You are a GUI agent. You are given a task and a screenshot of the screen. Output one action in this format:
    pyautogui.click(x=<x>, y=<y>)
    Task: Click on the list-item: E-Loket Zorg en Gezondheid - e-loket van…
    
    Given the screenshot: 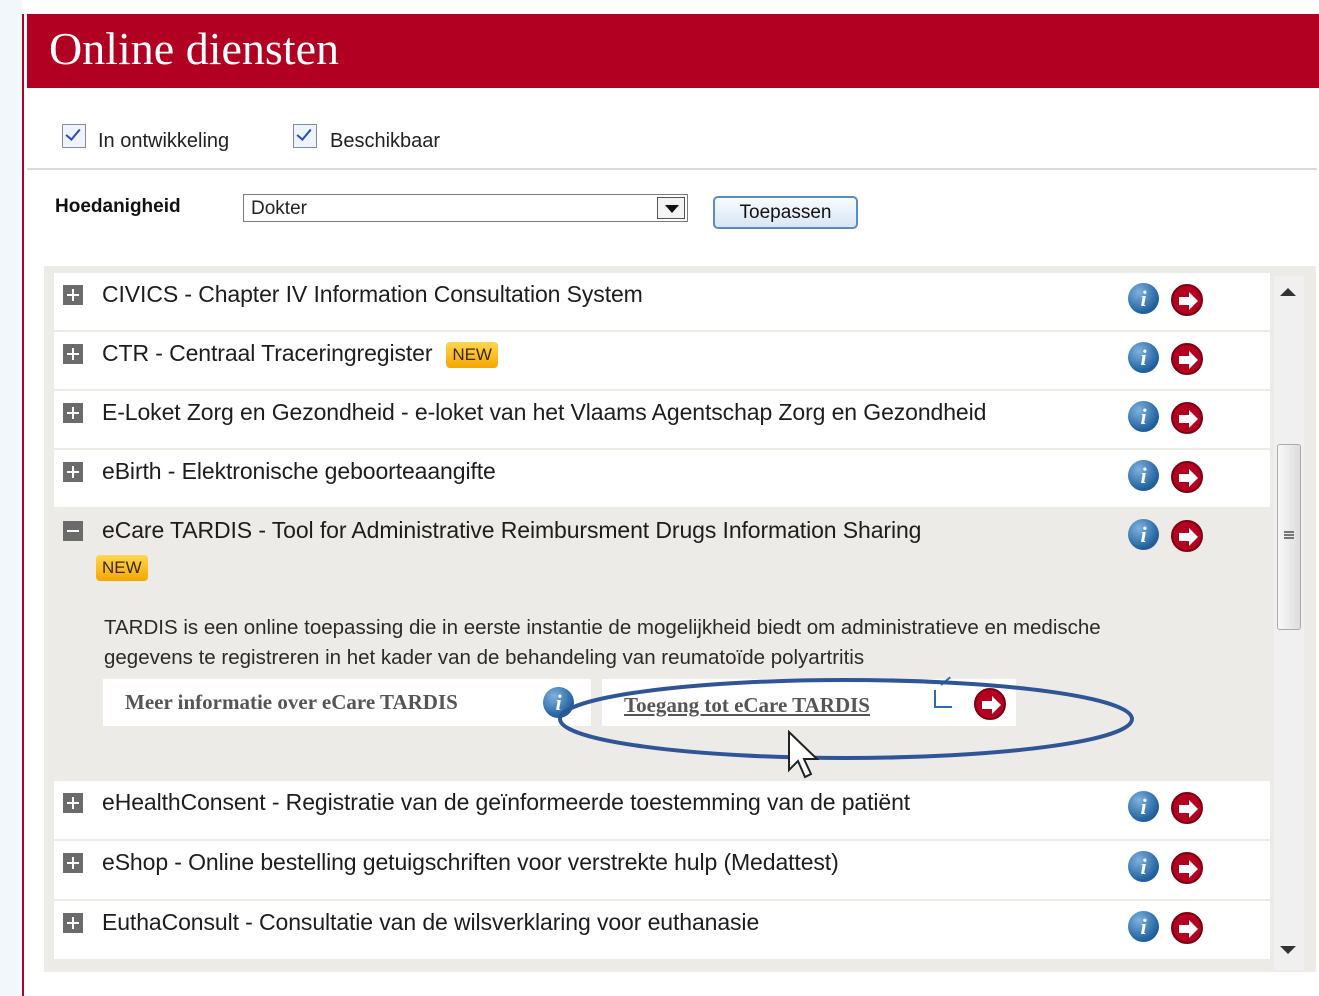 What is the action you would take?
    pyautogui.click(x=662, y=420)
    